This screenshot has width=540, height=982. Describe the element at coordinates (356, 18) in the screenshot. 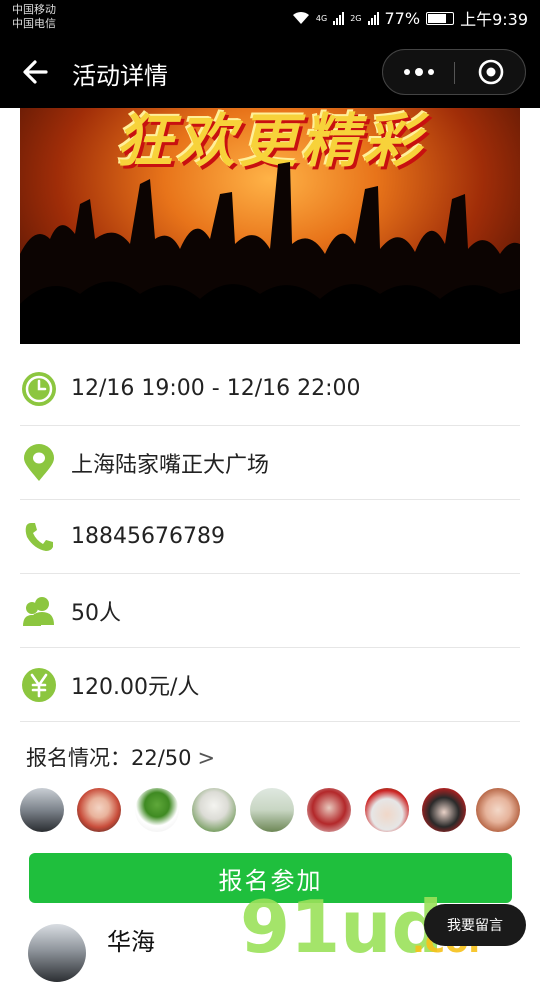

I see `network-2-label: 2G` at that location.